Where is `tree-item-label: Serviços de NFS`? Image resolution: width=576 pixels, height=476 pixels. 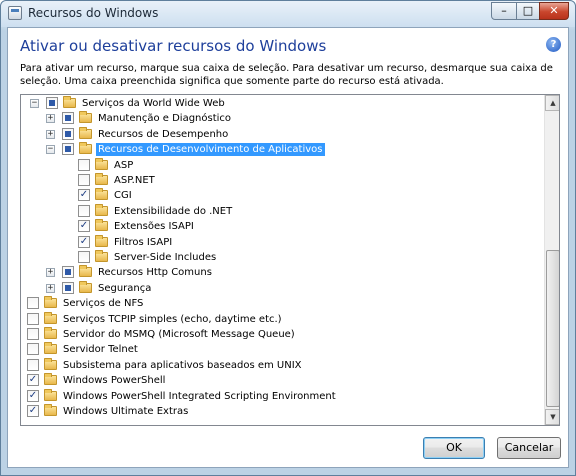
tree-item-label: Serviços de NFS is located at coordinates (103, 303).